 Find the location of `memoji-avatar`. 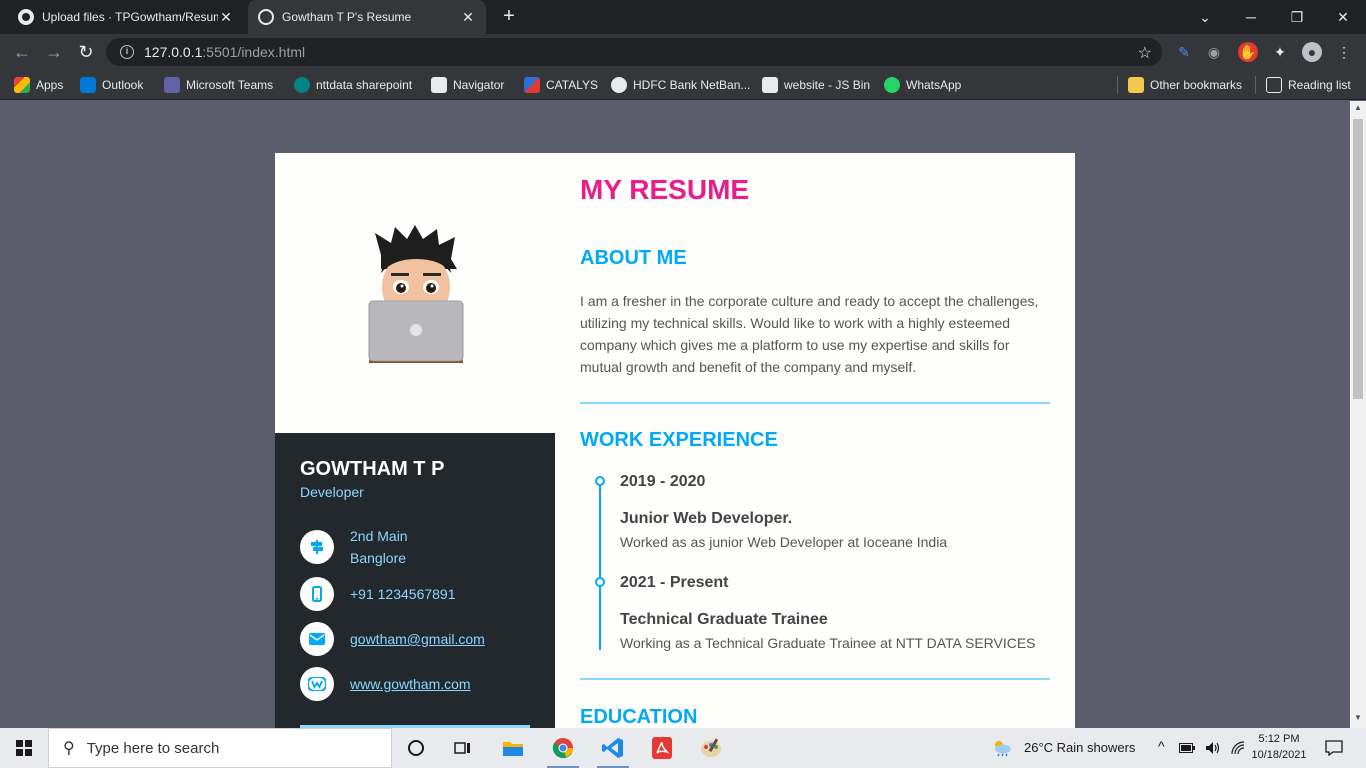

memoji-avatar is located at coordinates (416, 294).